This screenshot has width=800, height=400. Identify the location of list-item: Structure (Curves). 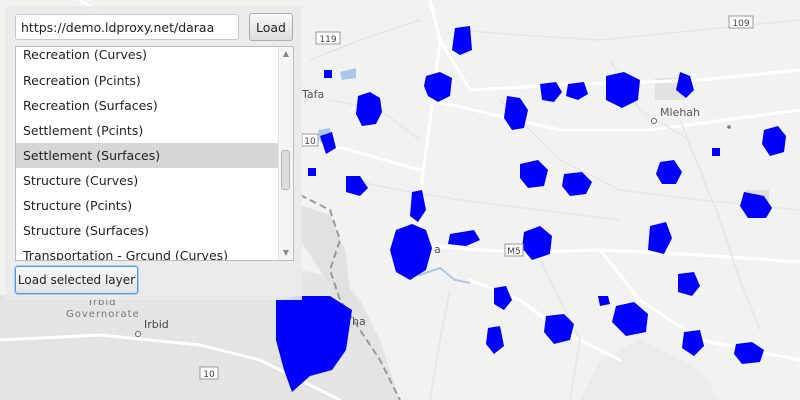
(147, 180).